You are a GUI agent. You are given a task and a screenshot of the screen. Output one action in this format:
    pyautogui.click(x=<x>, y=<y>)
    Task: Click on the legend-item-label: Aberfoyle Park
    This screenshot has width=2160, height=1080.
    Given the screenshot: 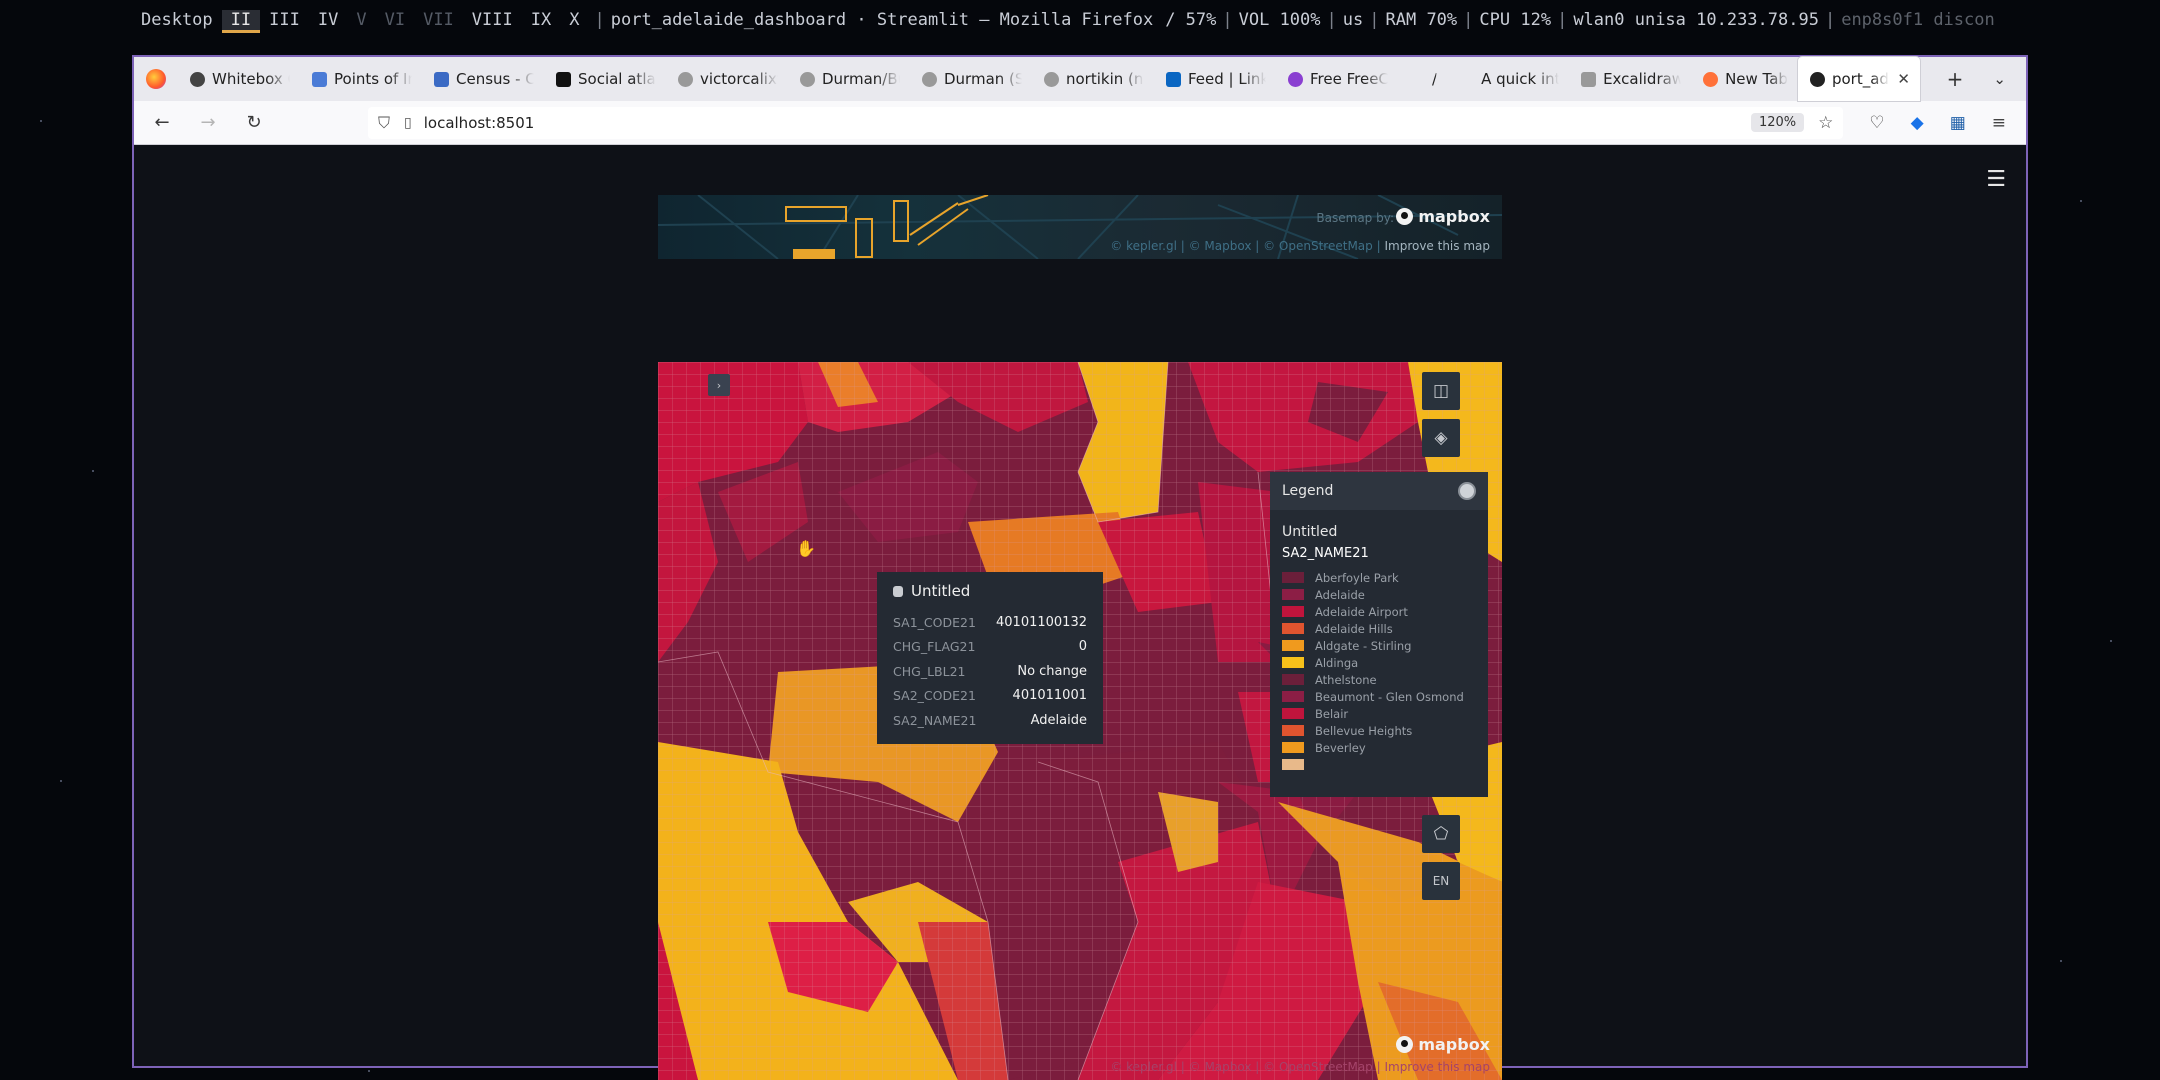 What is the action you would take?
    pyautogui.click(x=1357, y=577)
    